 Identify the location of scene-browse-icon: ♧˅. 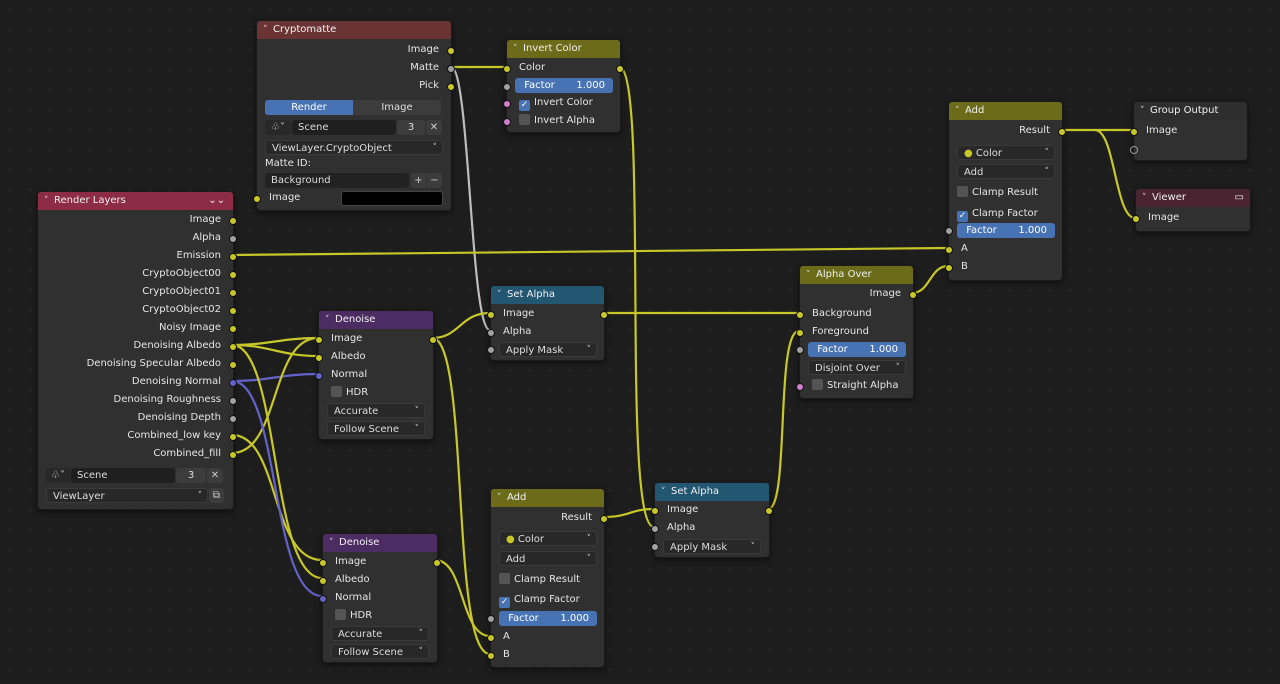
(278, 127).